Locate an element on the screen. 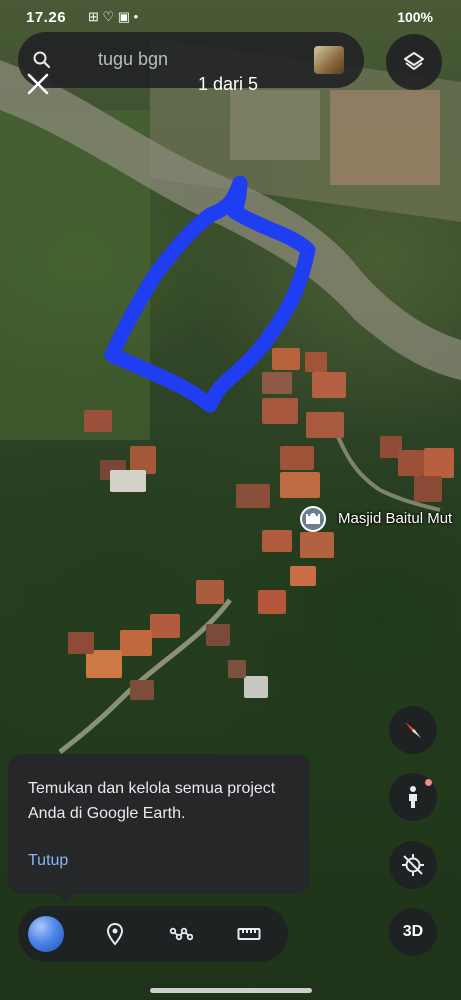  search-bar: tugu bgn is located at coordinates (191, 60).